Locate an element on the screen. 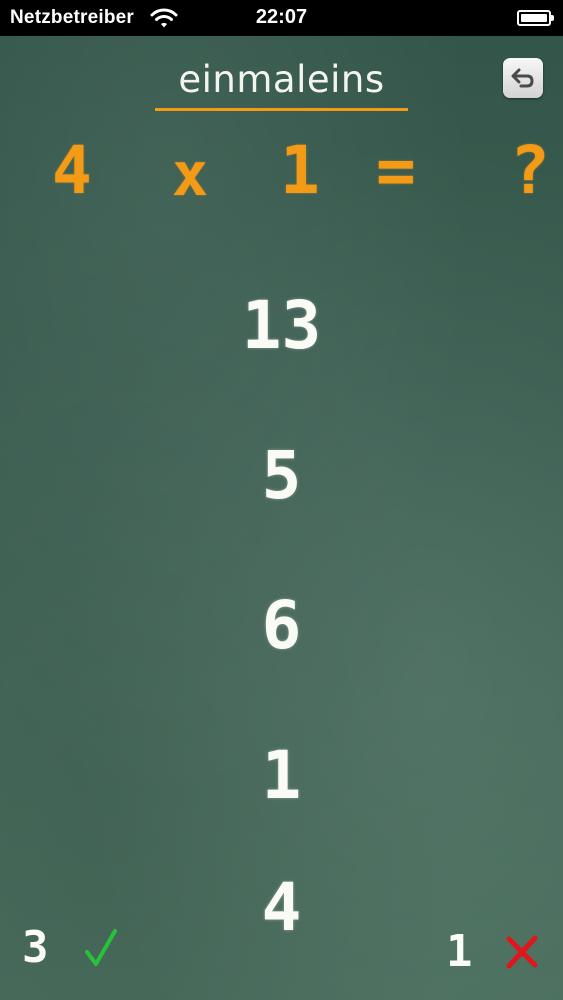 The height and width of the screenshot is (1000, 563). answer-option: 13 is located at coordinates (281, 326).